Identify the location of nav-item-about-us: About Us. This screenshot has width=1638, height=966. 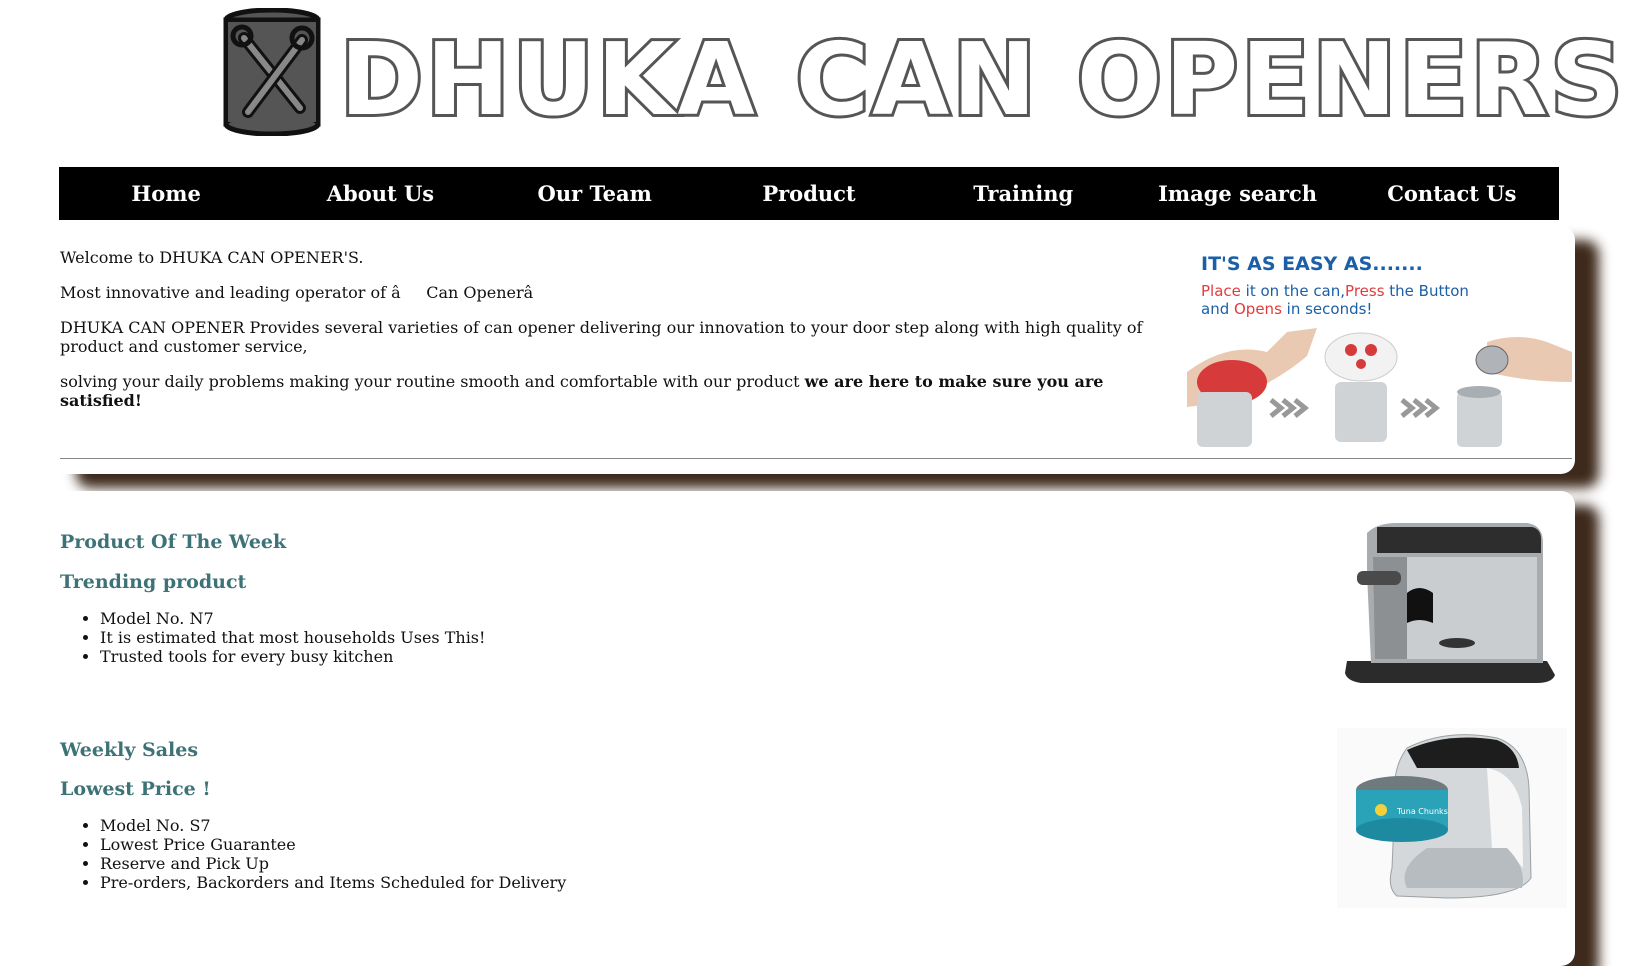
(380, 193).